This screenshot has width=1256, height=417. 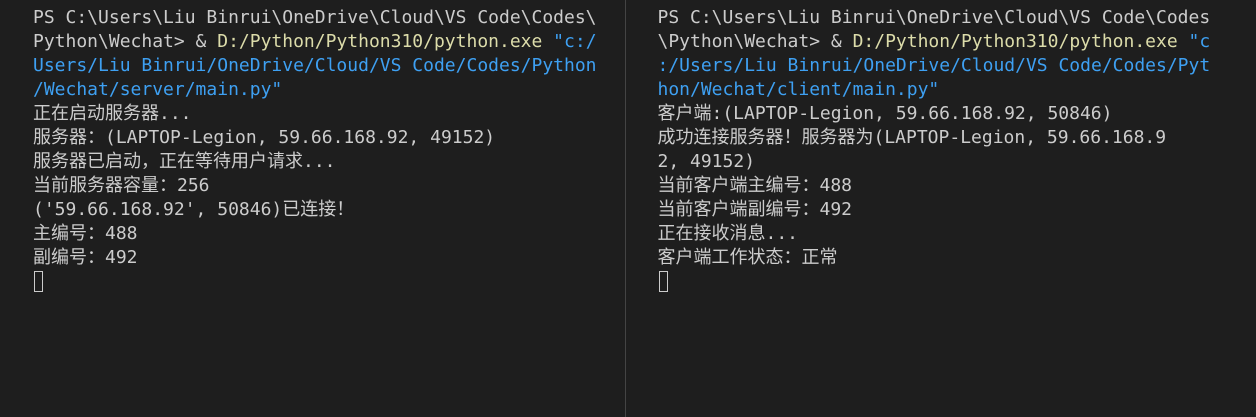 What do you see at coordinates (85, 233) in the screenshot?
I see `terminal-text: 主编号：488` at bounding box center [85, 233].